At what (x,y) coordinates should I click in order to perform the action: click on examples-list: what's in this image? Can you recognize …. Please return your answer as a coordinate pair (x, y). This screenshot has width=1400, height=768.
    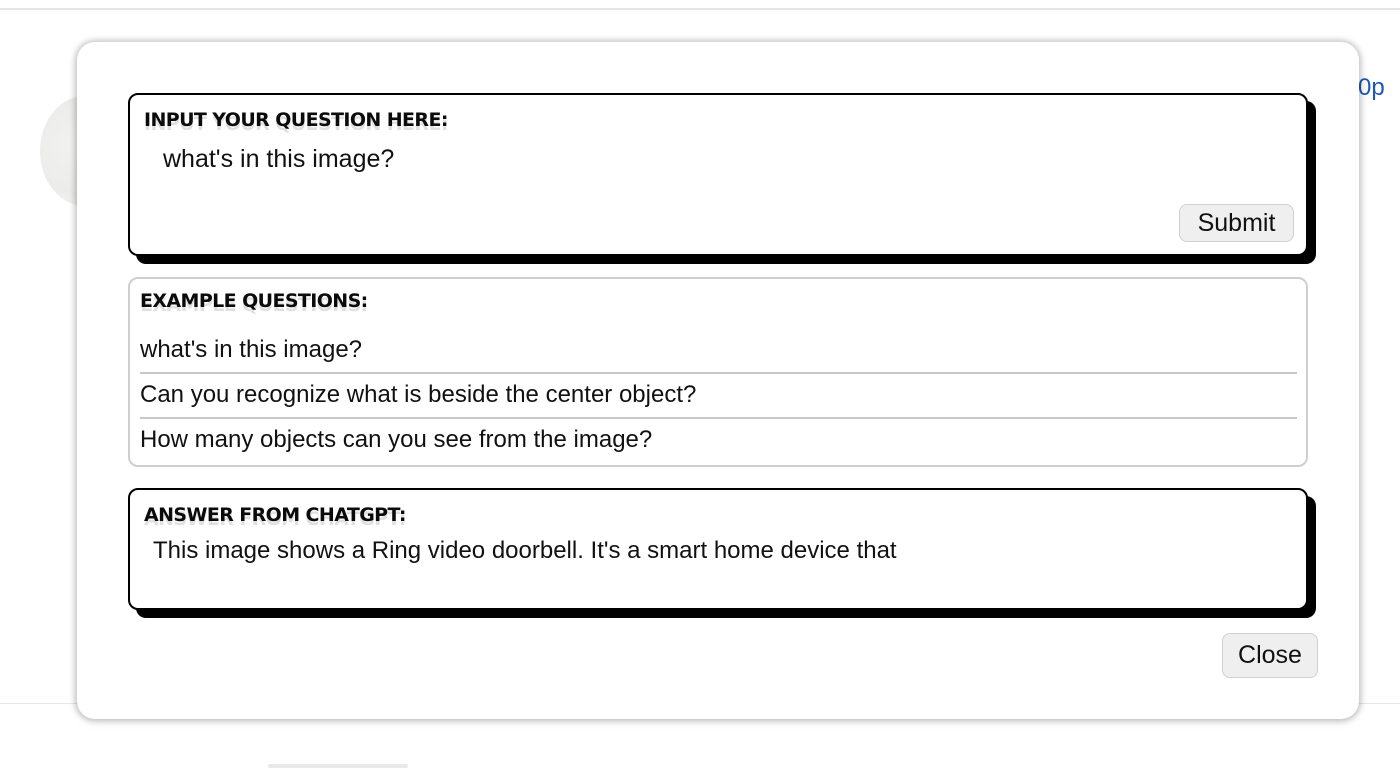
    Looking at the image, I should click on (718, 396).